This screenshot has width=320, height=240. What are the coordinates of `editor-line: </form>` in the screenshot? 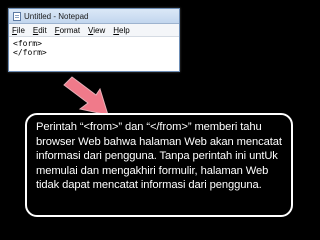 It's located at (30, 52).